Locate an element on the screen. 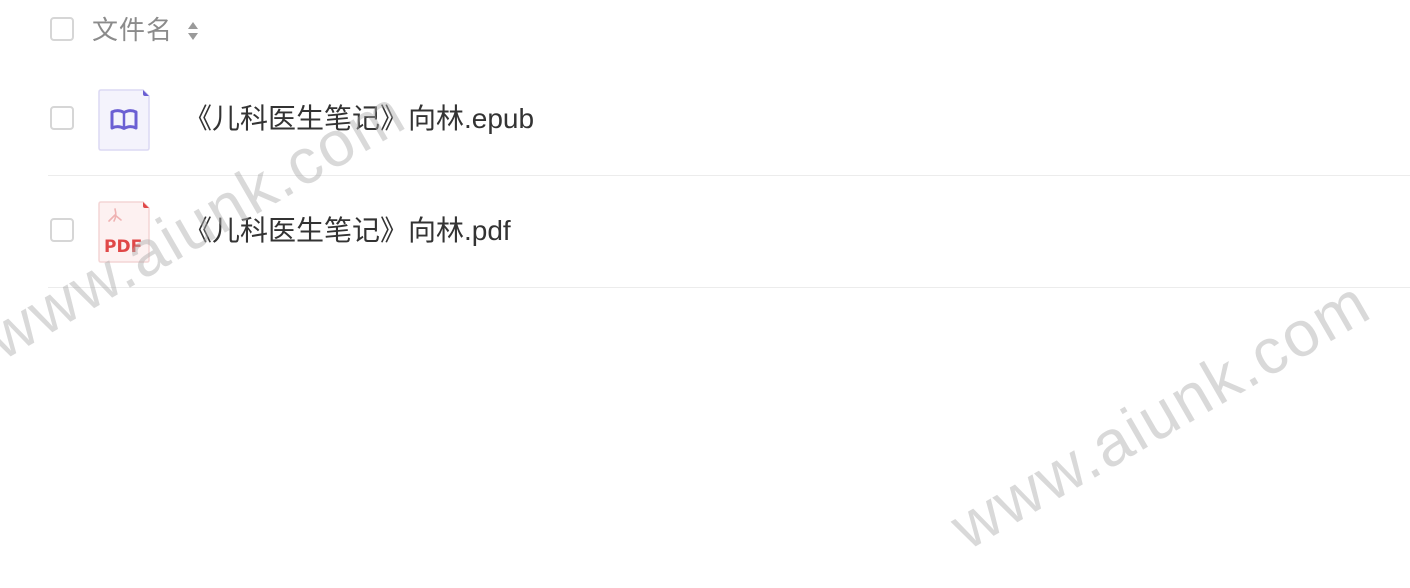  pdf-icon-label: PDF is located at coordinates (123, 247).